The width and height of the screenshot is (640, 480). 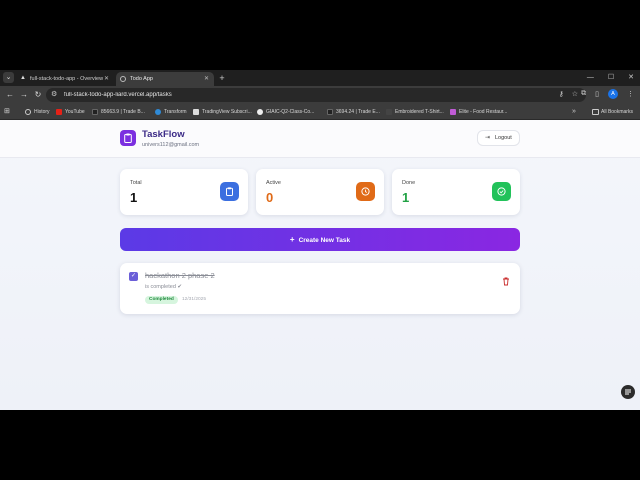 I want to click on create-task-button: + Create New Task, so click(x=320, y=239).